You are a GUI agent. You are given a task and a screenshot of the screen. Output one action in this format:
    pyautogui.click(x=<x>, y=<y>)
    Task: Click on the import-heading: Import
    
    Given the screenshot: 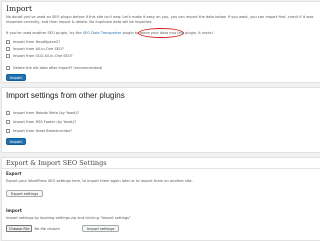 What is the action you would take?
    pyautogui.click(x=14, y=210)
    